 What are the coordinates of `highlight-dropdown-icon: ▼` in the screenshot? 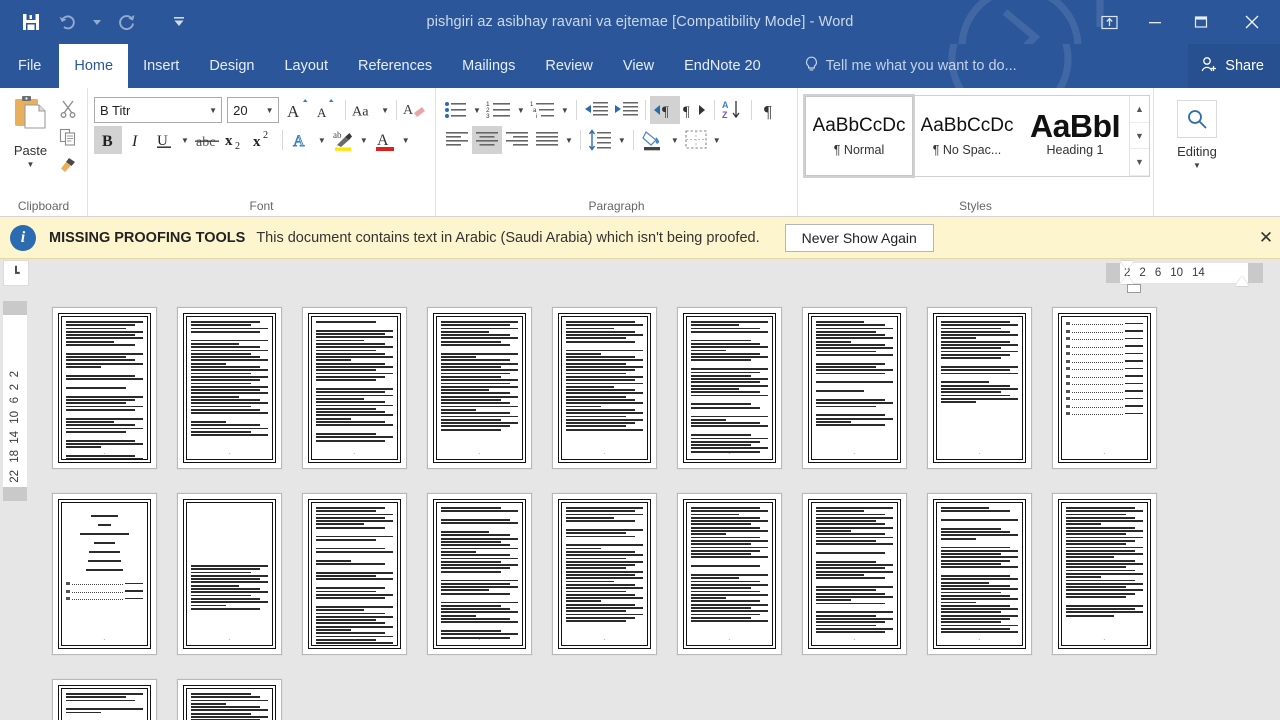 It's located at (364, 140).